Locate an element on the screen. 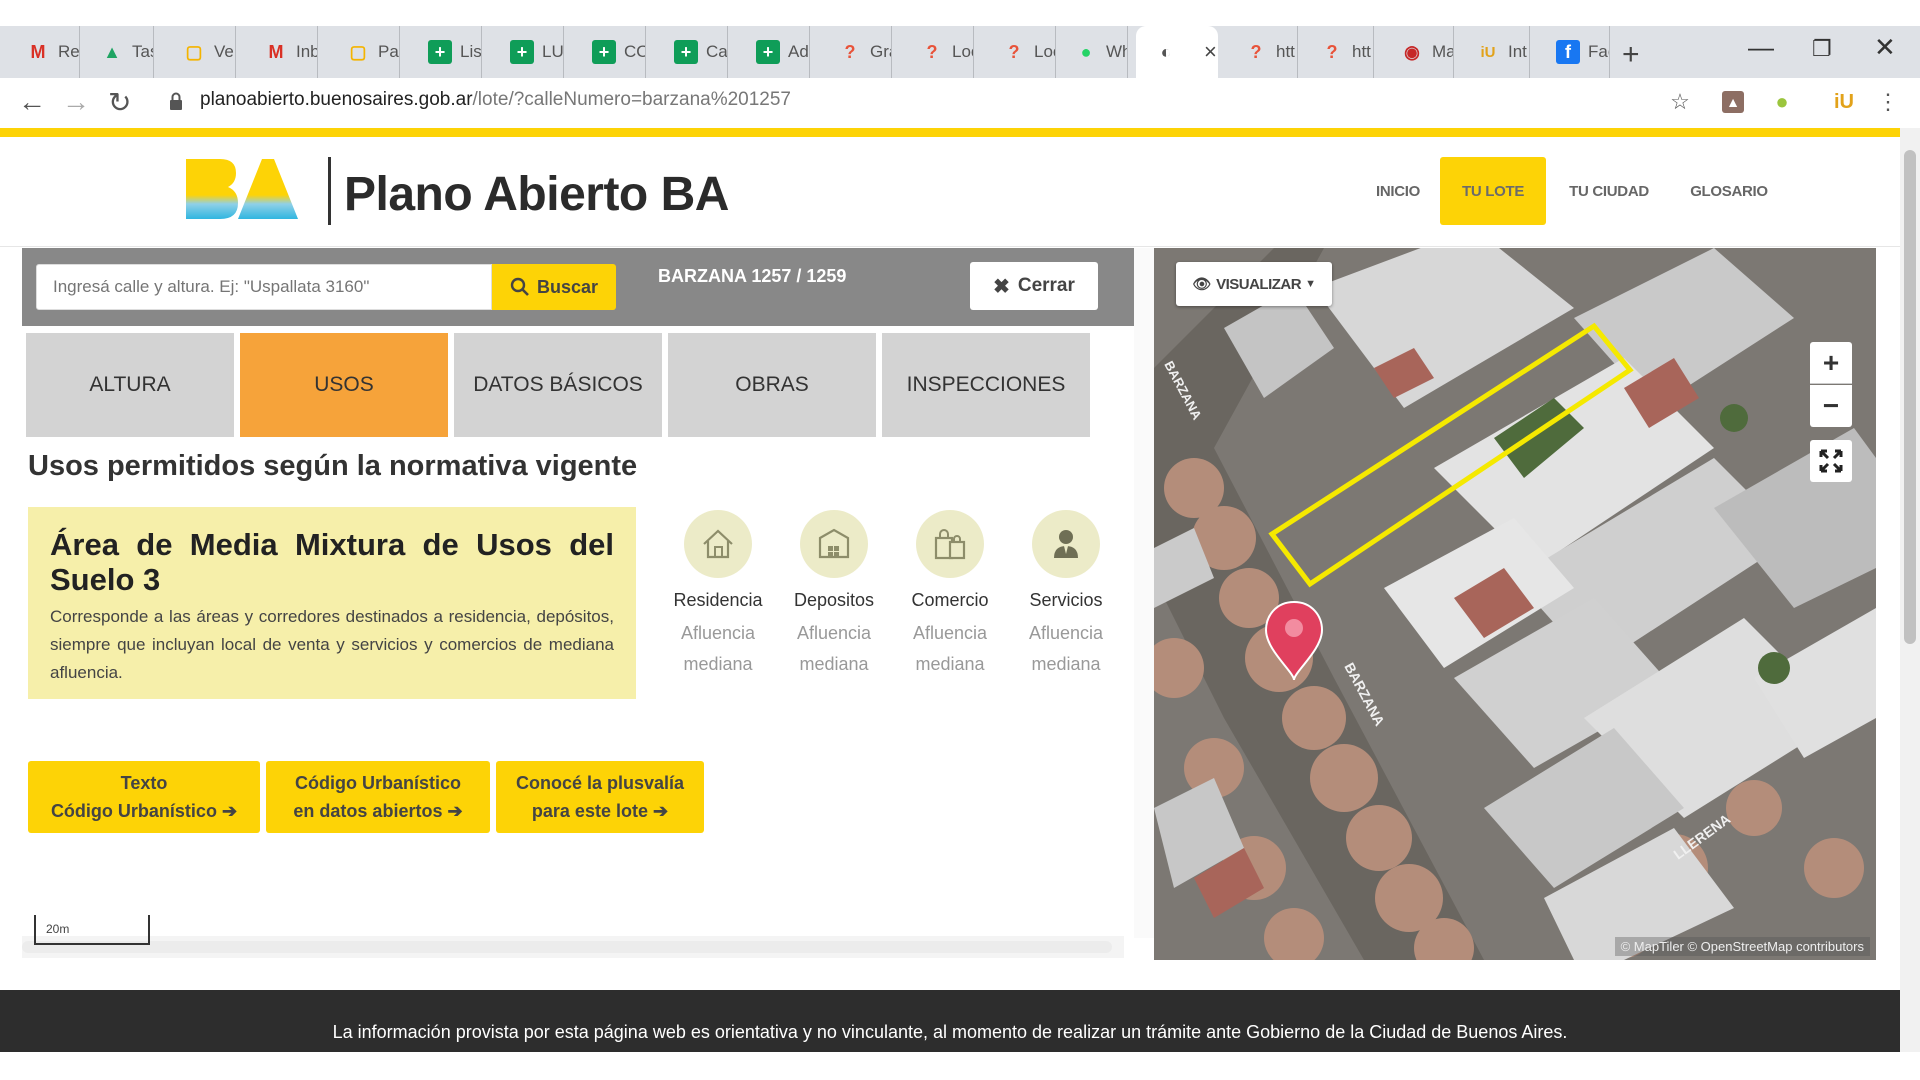  browser-tab: +List is located at coordinates (446, 52).